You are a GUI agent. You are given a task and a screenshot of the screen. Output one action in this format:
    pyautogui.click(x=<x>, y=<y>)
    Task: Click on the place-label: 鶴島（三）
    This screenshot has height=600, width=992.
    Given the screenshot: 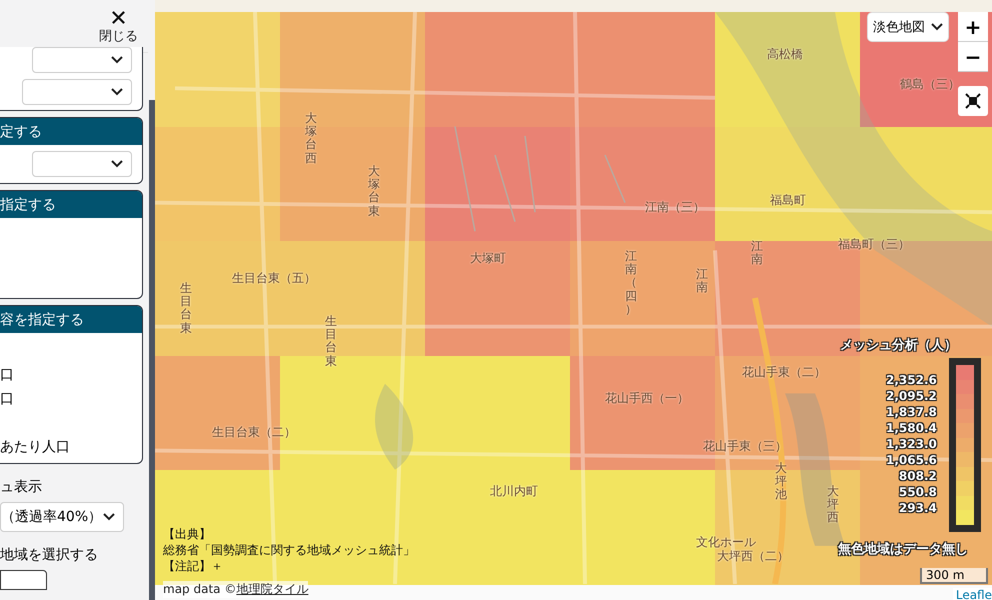 What is the action you would take?
    pyautogui.click(x=930, y=84)
    